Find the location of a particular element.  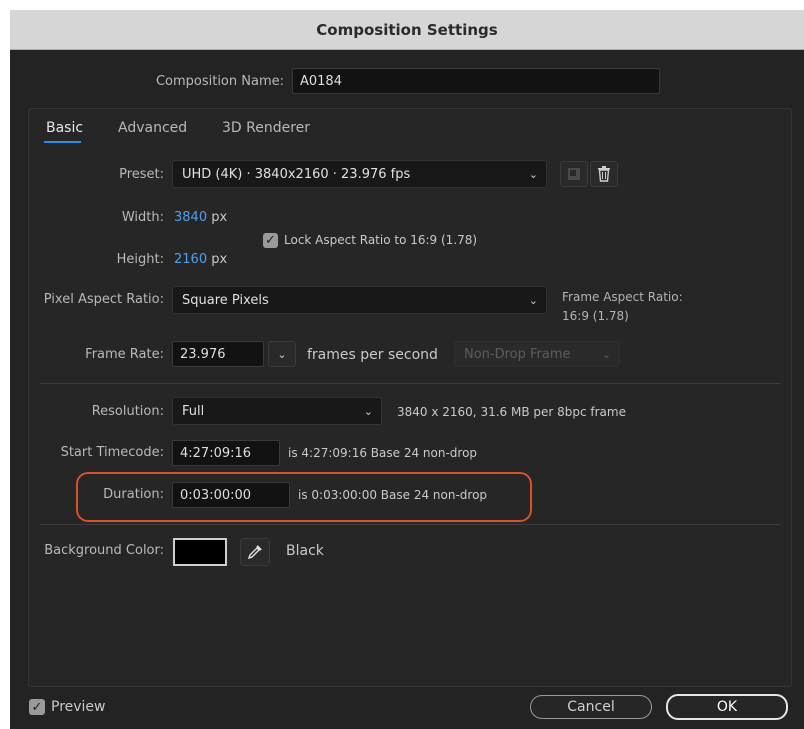

frame-rate-label: Frame Rate: is located at coordinates (124, 354).